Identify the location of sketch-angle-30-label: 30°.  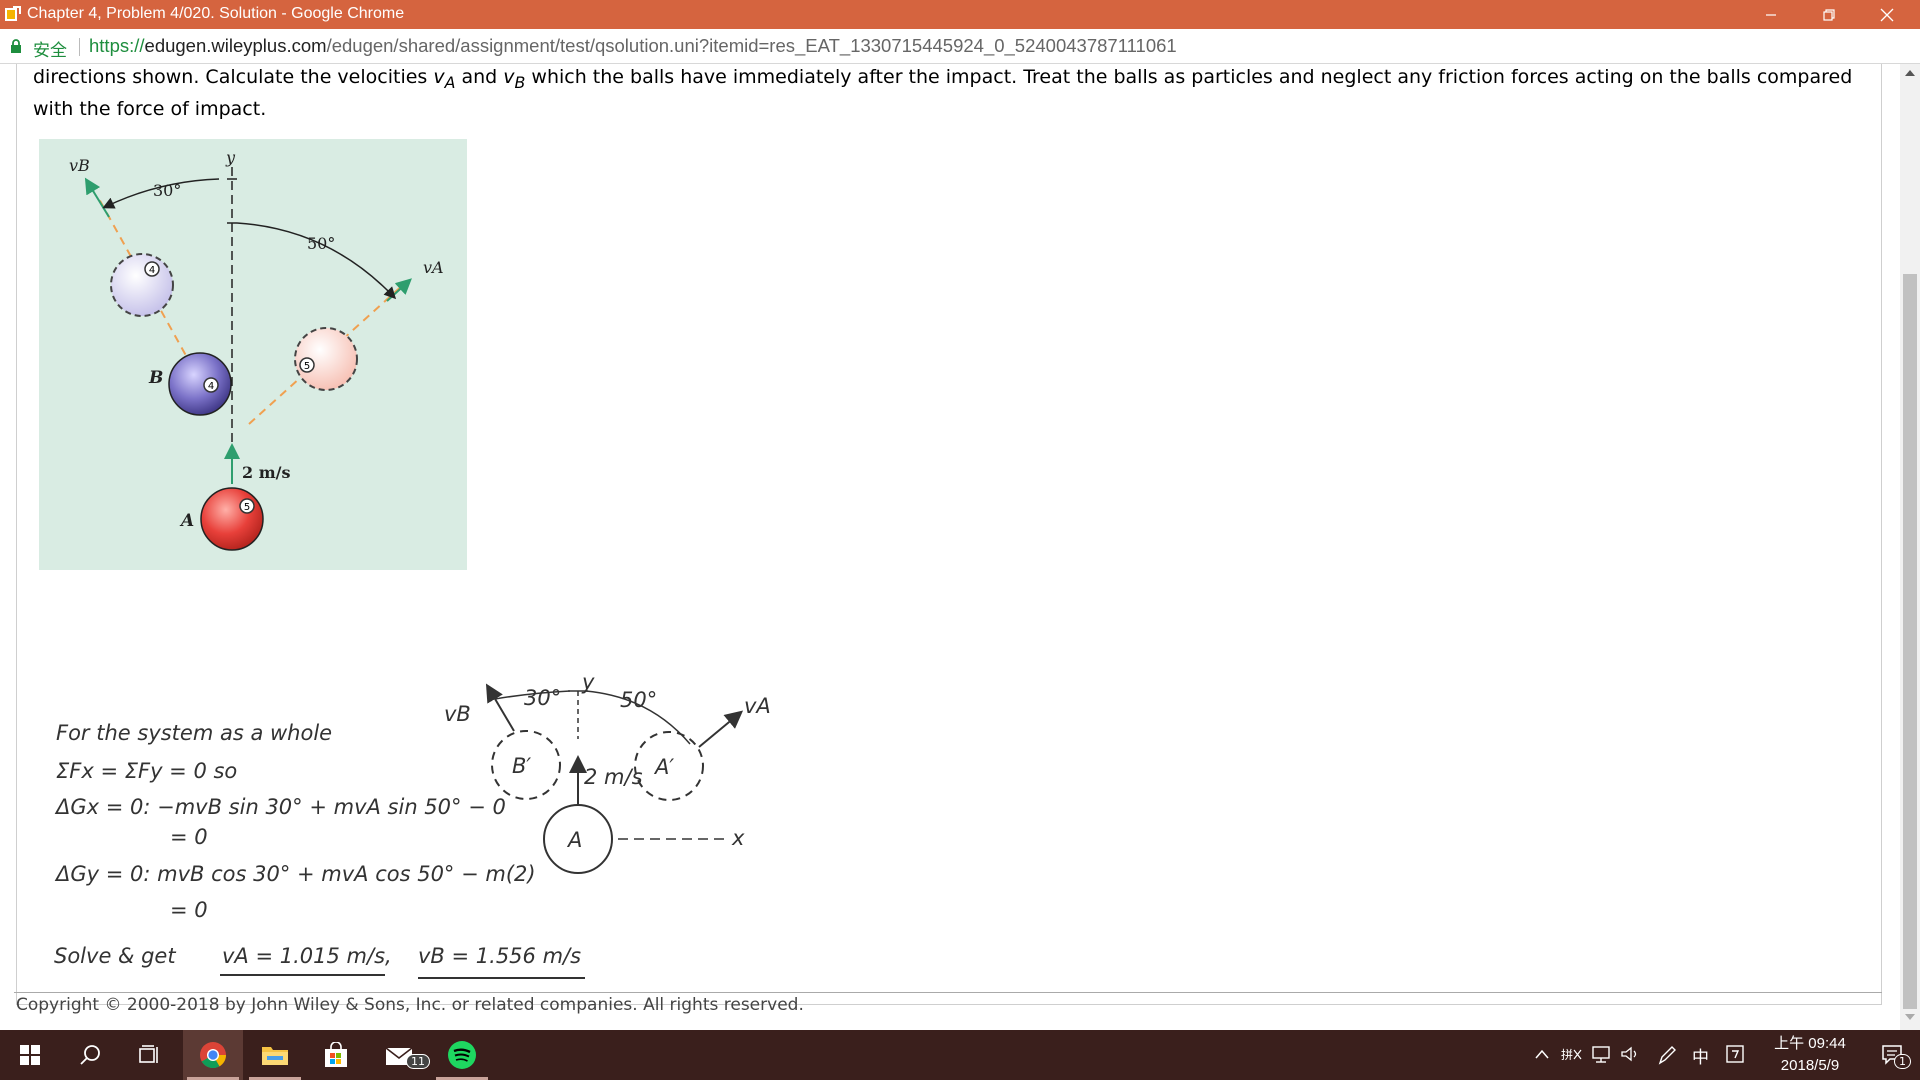
(542, 698).